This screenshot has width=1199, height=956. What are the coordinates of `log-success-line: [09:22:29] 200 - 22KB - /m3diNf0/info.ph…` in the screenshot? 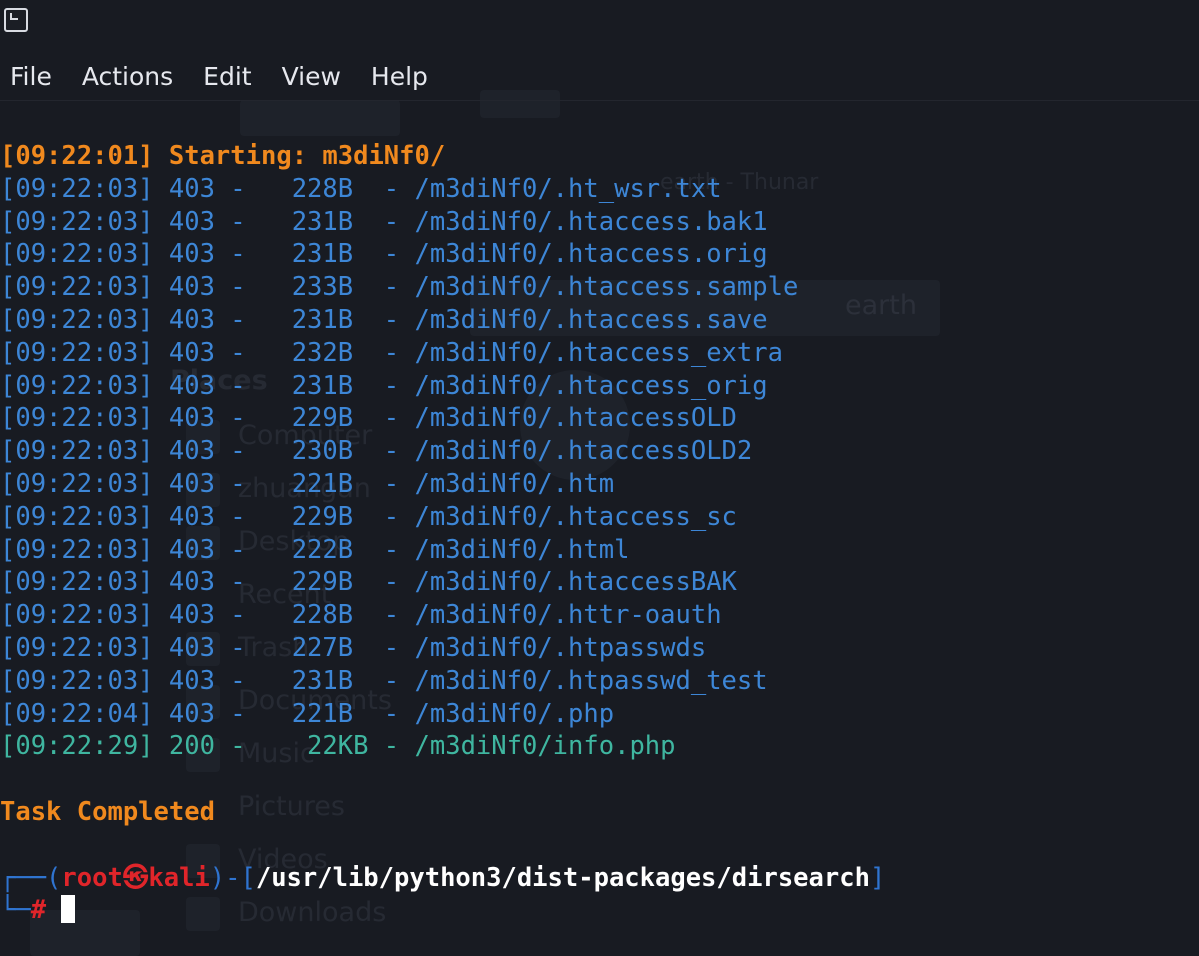 It's located at (338, 746).